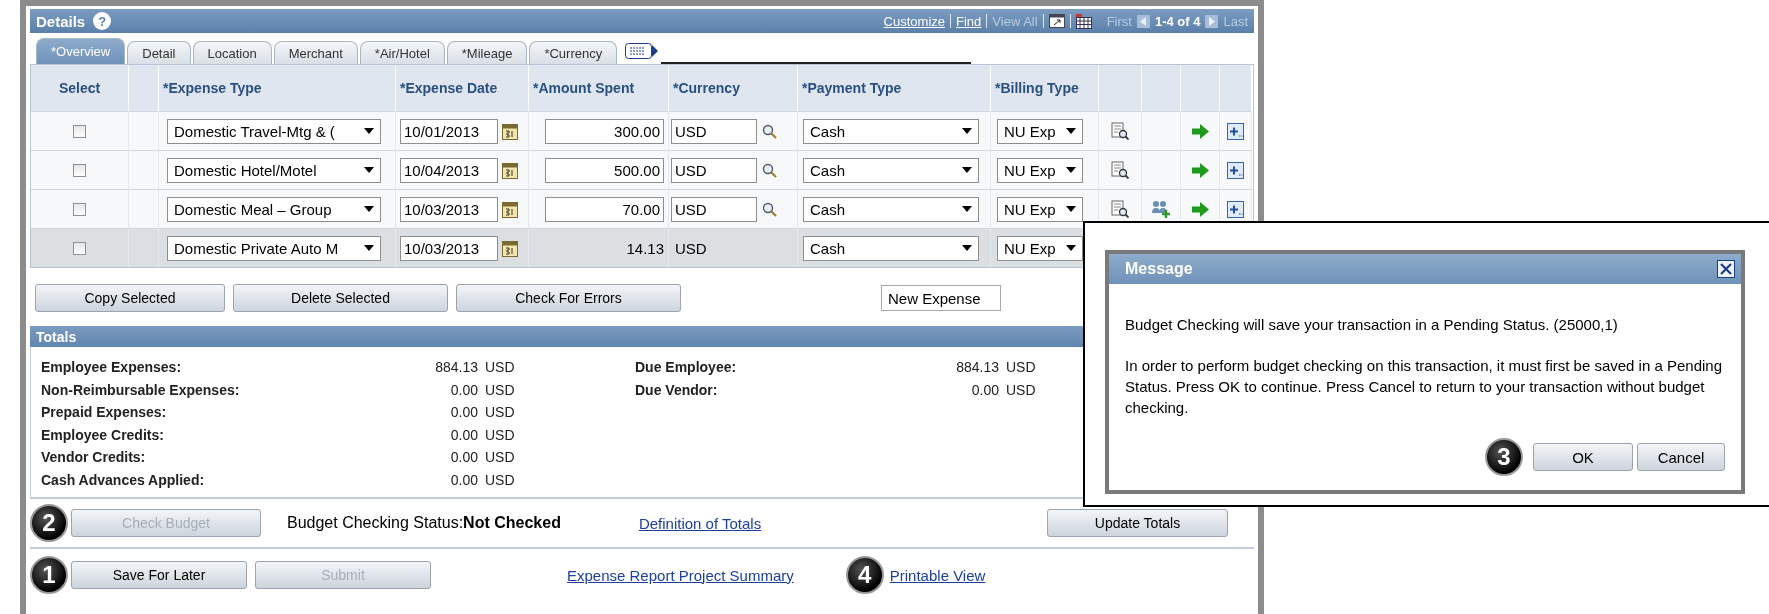 This screenshot has height=614, width=1769. What do you see at coordinates (61, 21) in the screenshot?
I see `section-title: Details` at bounding box center [61, 21].